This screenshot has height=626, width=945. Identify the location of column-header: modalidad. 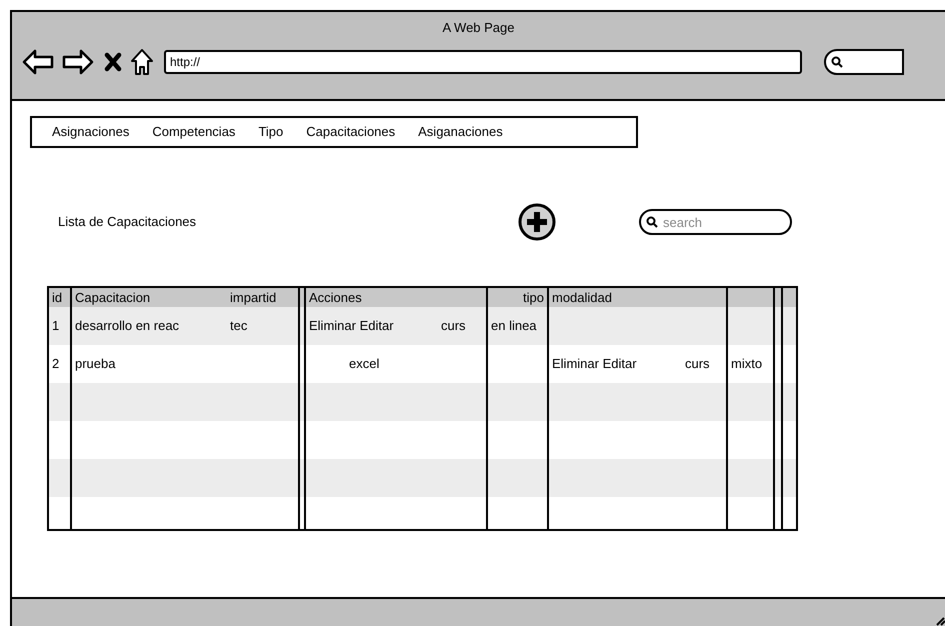
(582, 298).